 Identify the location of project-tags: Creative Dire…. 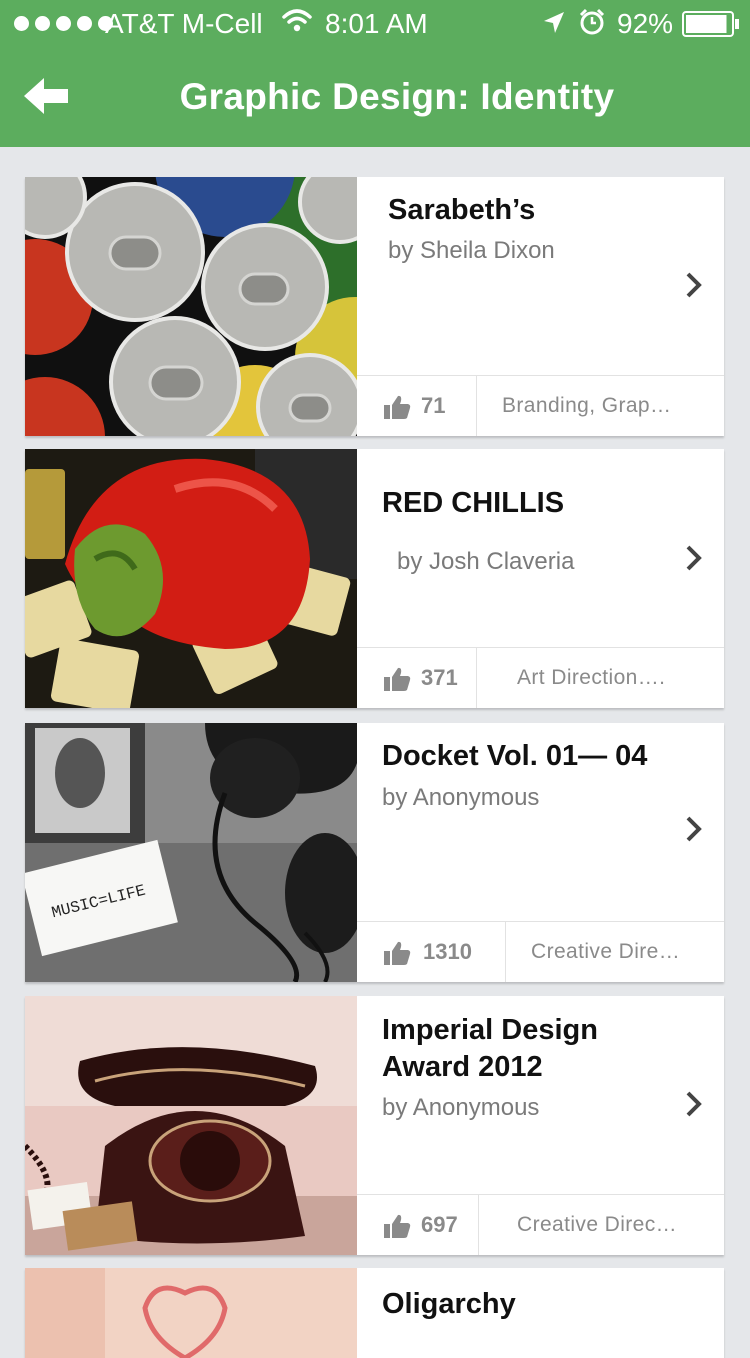
(606, 951).